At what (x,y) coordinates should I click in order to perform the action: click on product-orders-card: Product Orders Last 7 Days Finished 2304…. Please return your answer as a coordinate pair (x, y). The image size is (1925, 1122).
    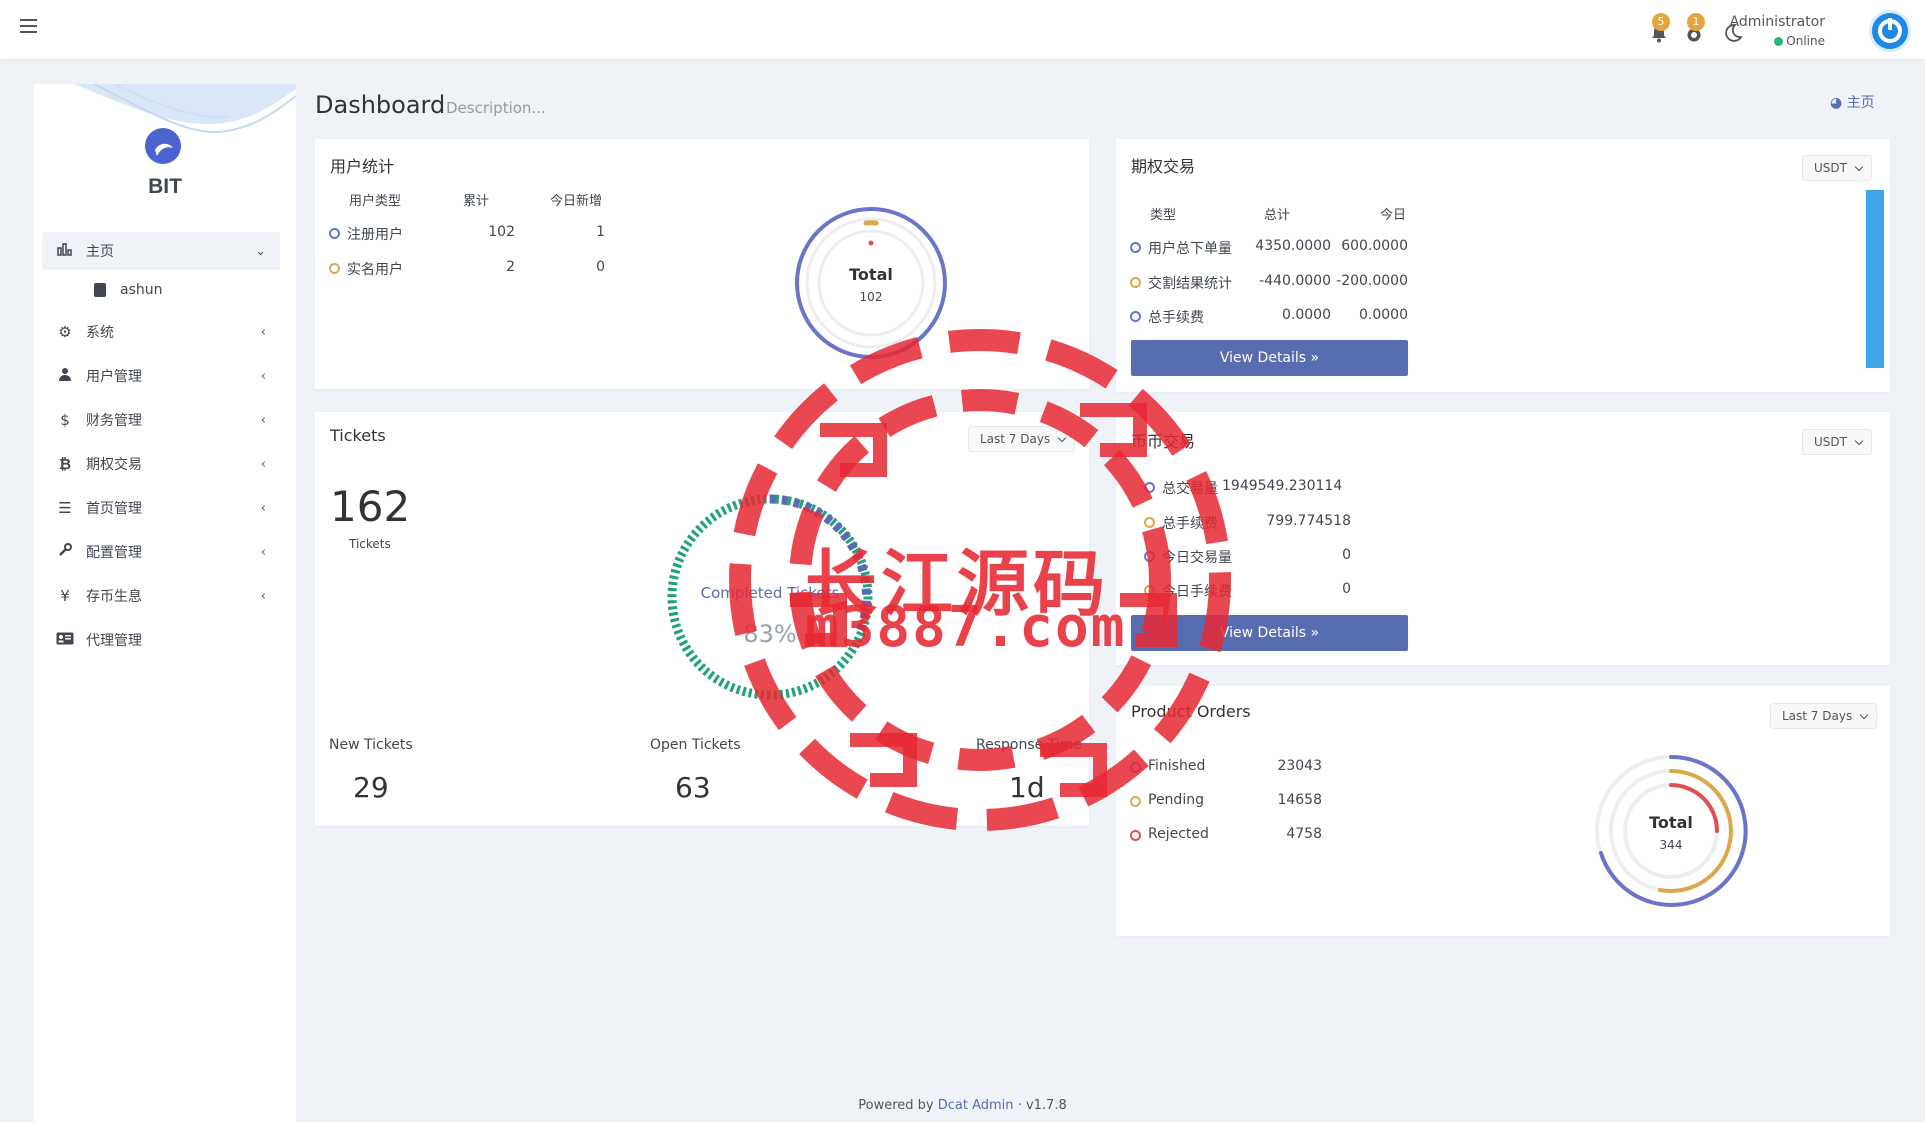
    Looking at the image, I should click on (1503, 811).